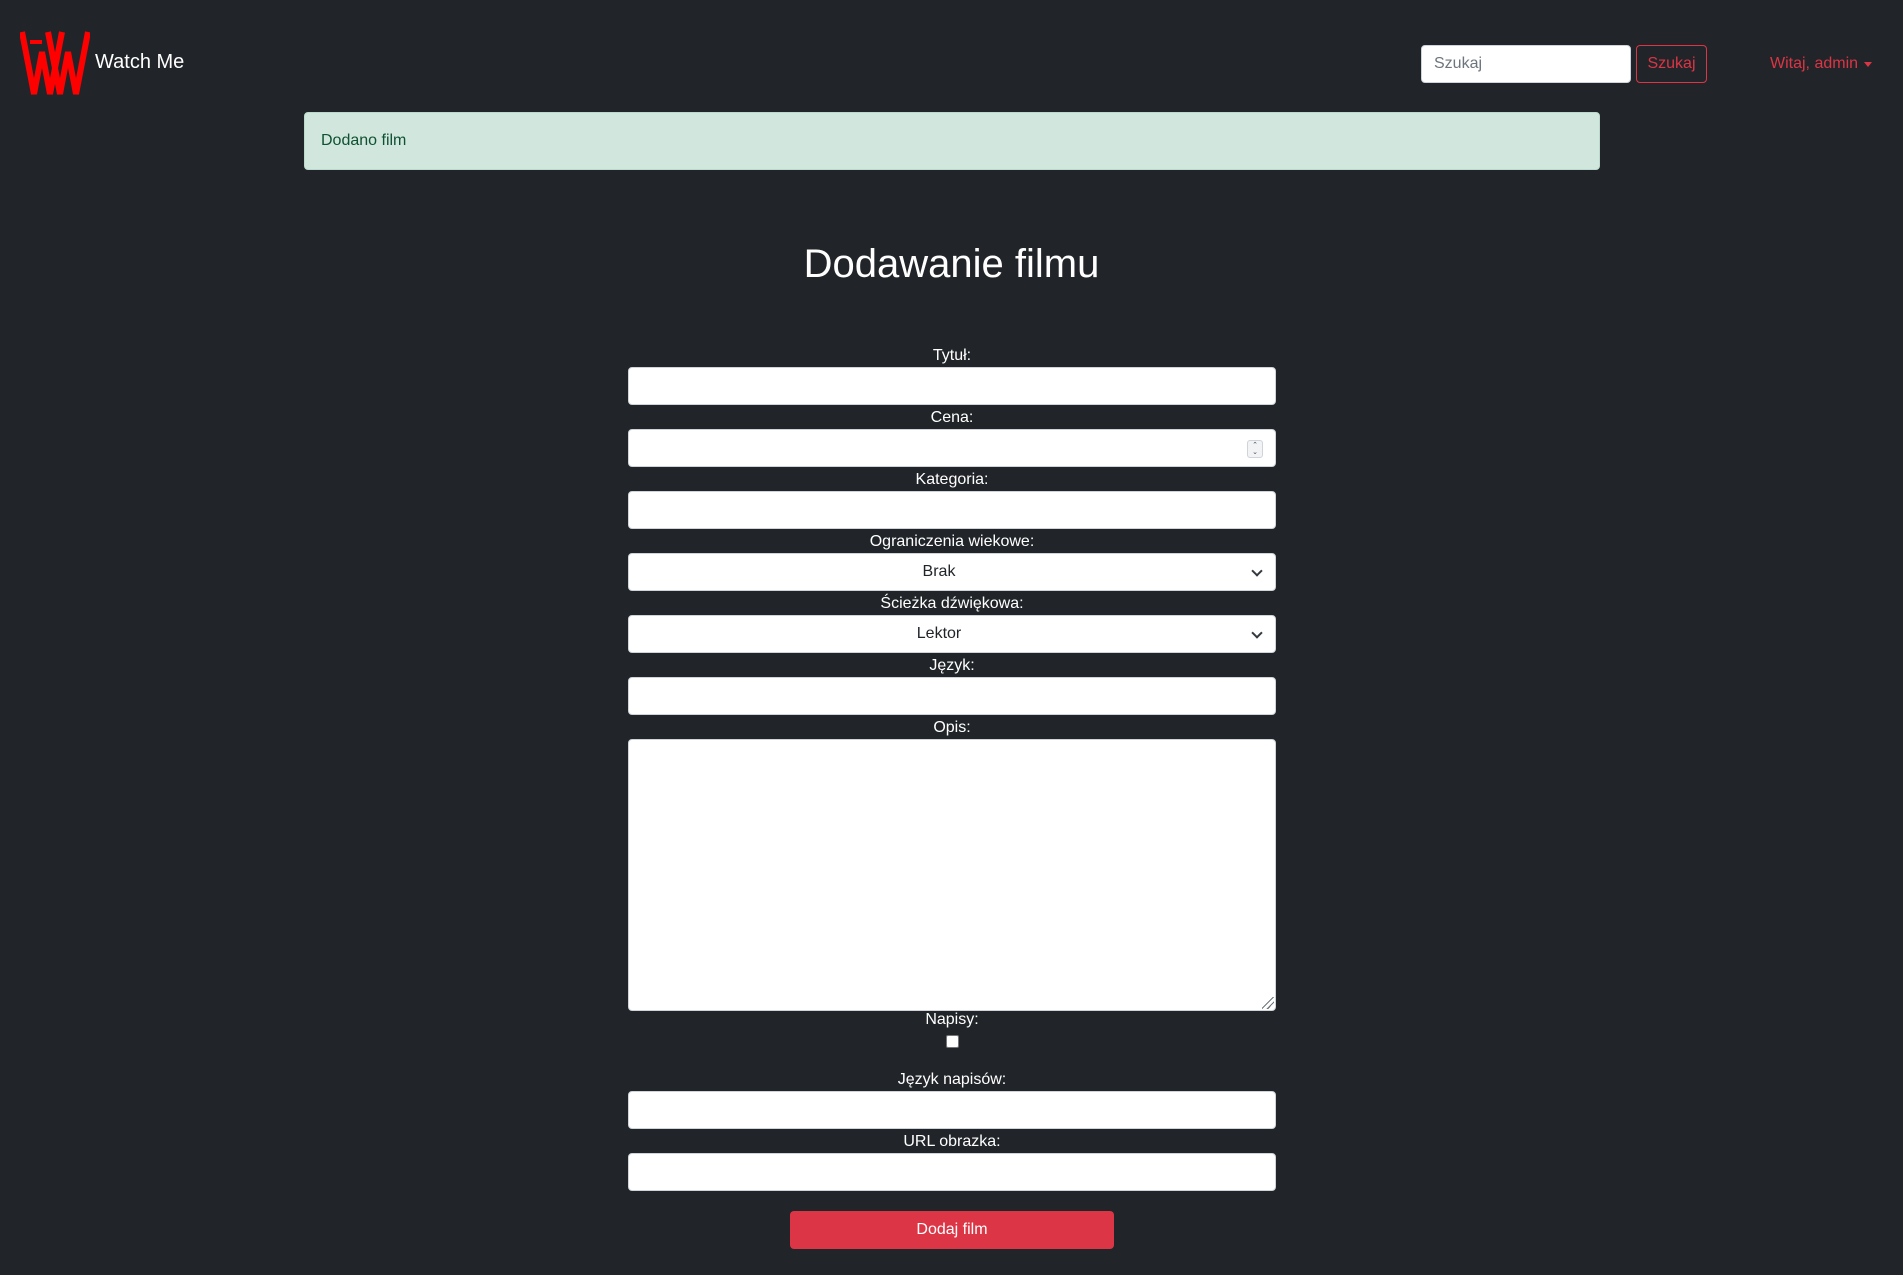  Describe the element at coordinates (364, 140) in the screenshot. I see `alert-message: Dodano film` at that location.